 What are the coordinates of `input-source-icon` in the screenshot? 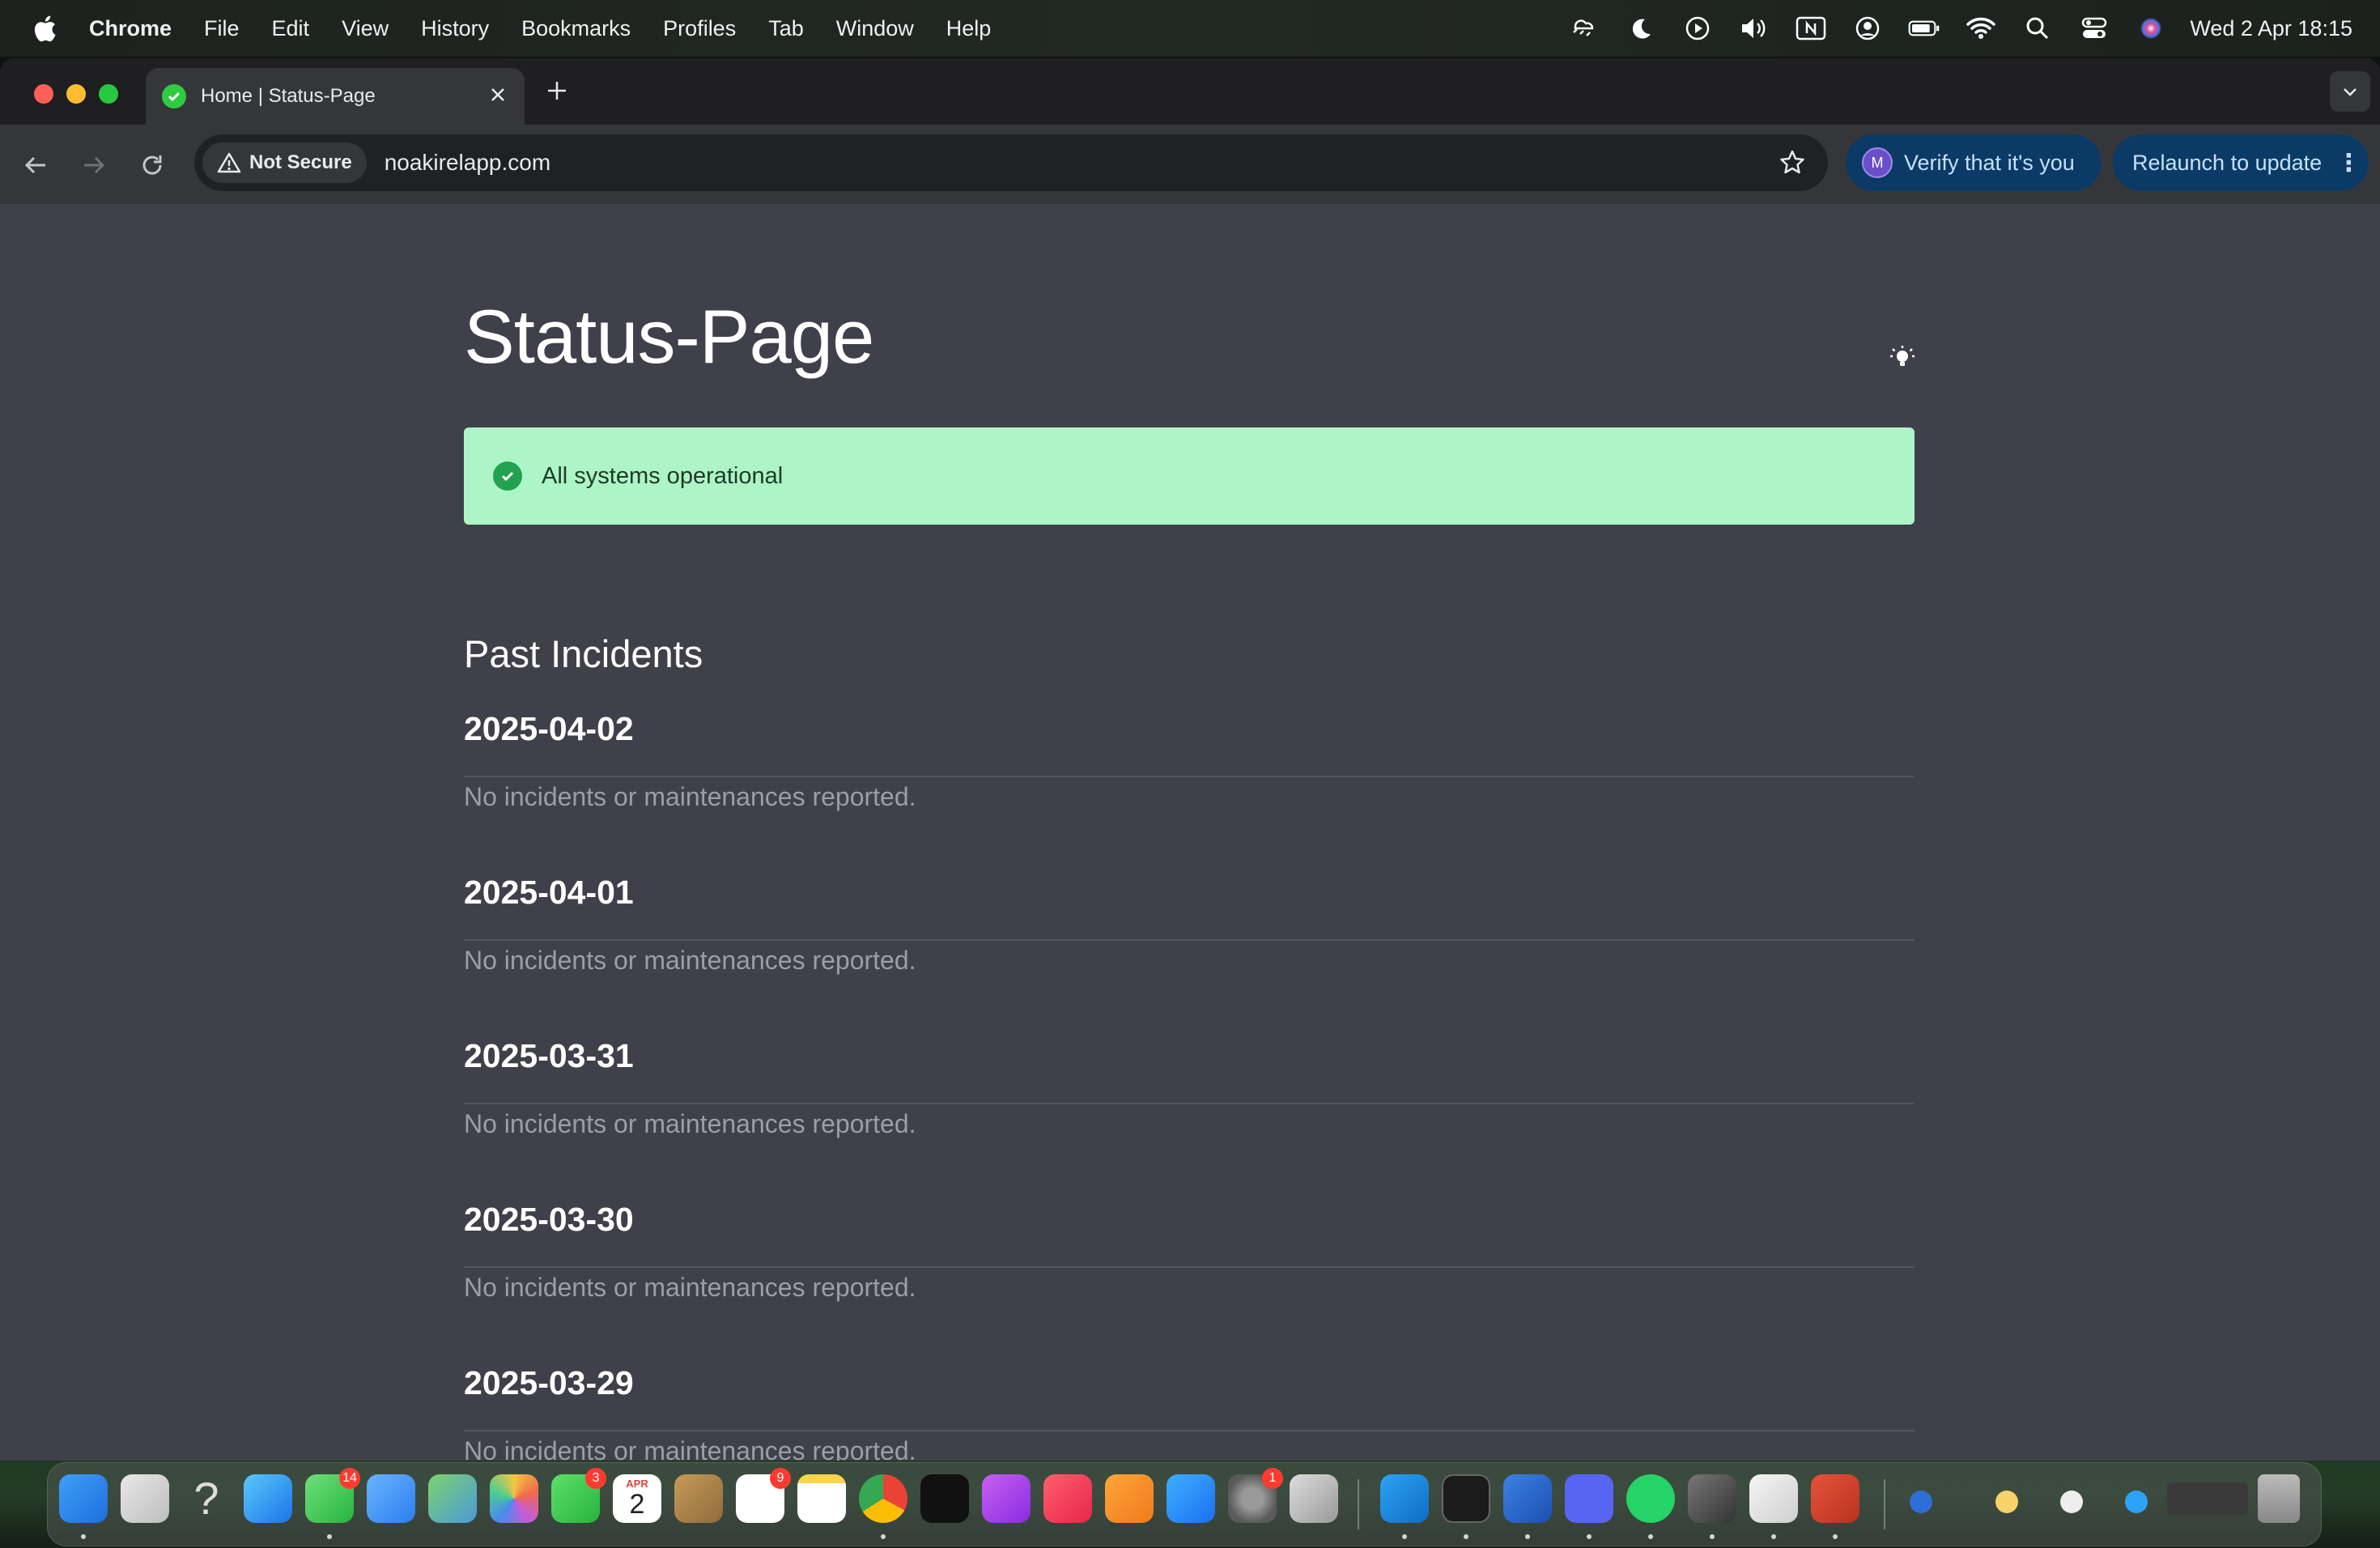 It's located at (1811, 29).